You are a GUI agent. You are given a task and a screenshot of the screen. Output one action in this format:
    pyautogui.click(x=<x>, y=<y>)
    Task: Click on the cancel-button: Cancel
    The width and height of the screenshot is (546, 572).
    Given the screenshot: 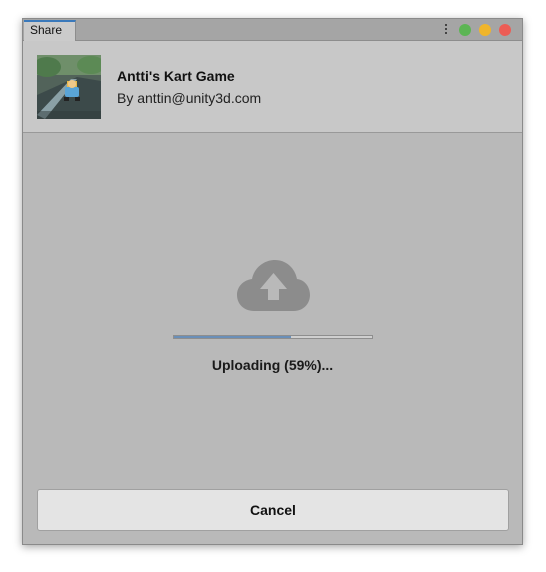 What is the action you would take?
    pyautogui.click(x=273, y=510)
    